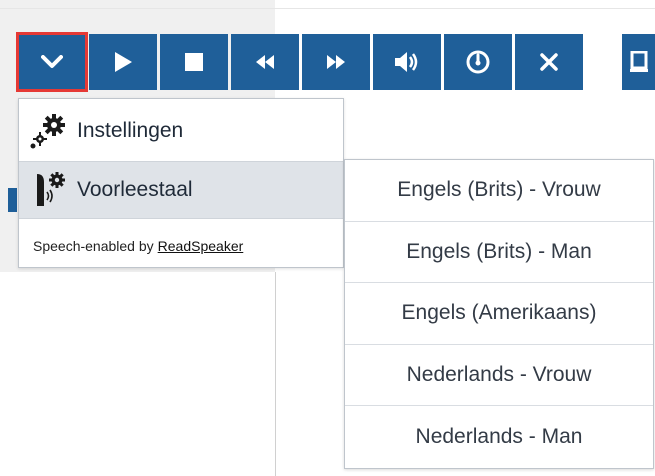 The image size is (655, 476). I want to click on rewind-icon, so click(265, 62).